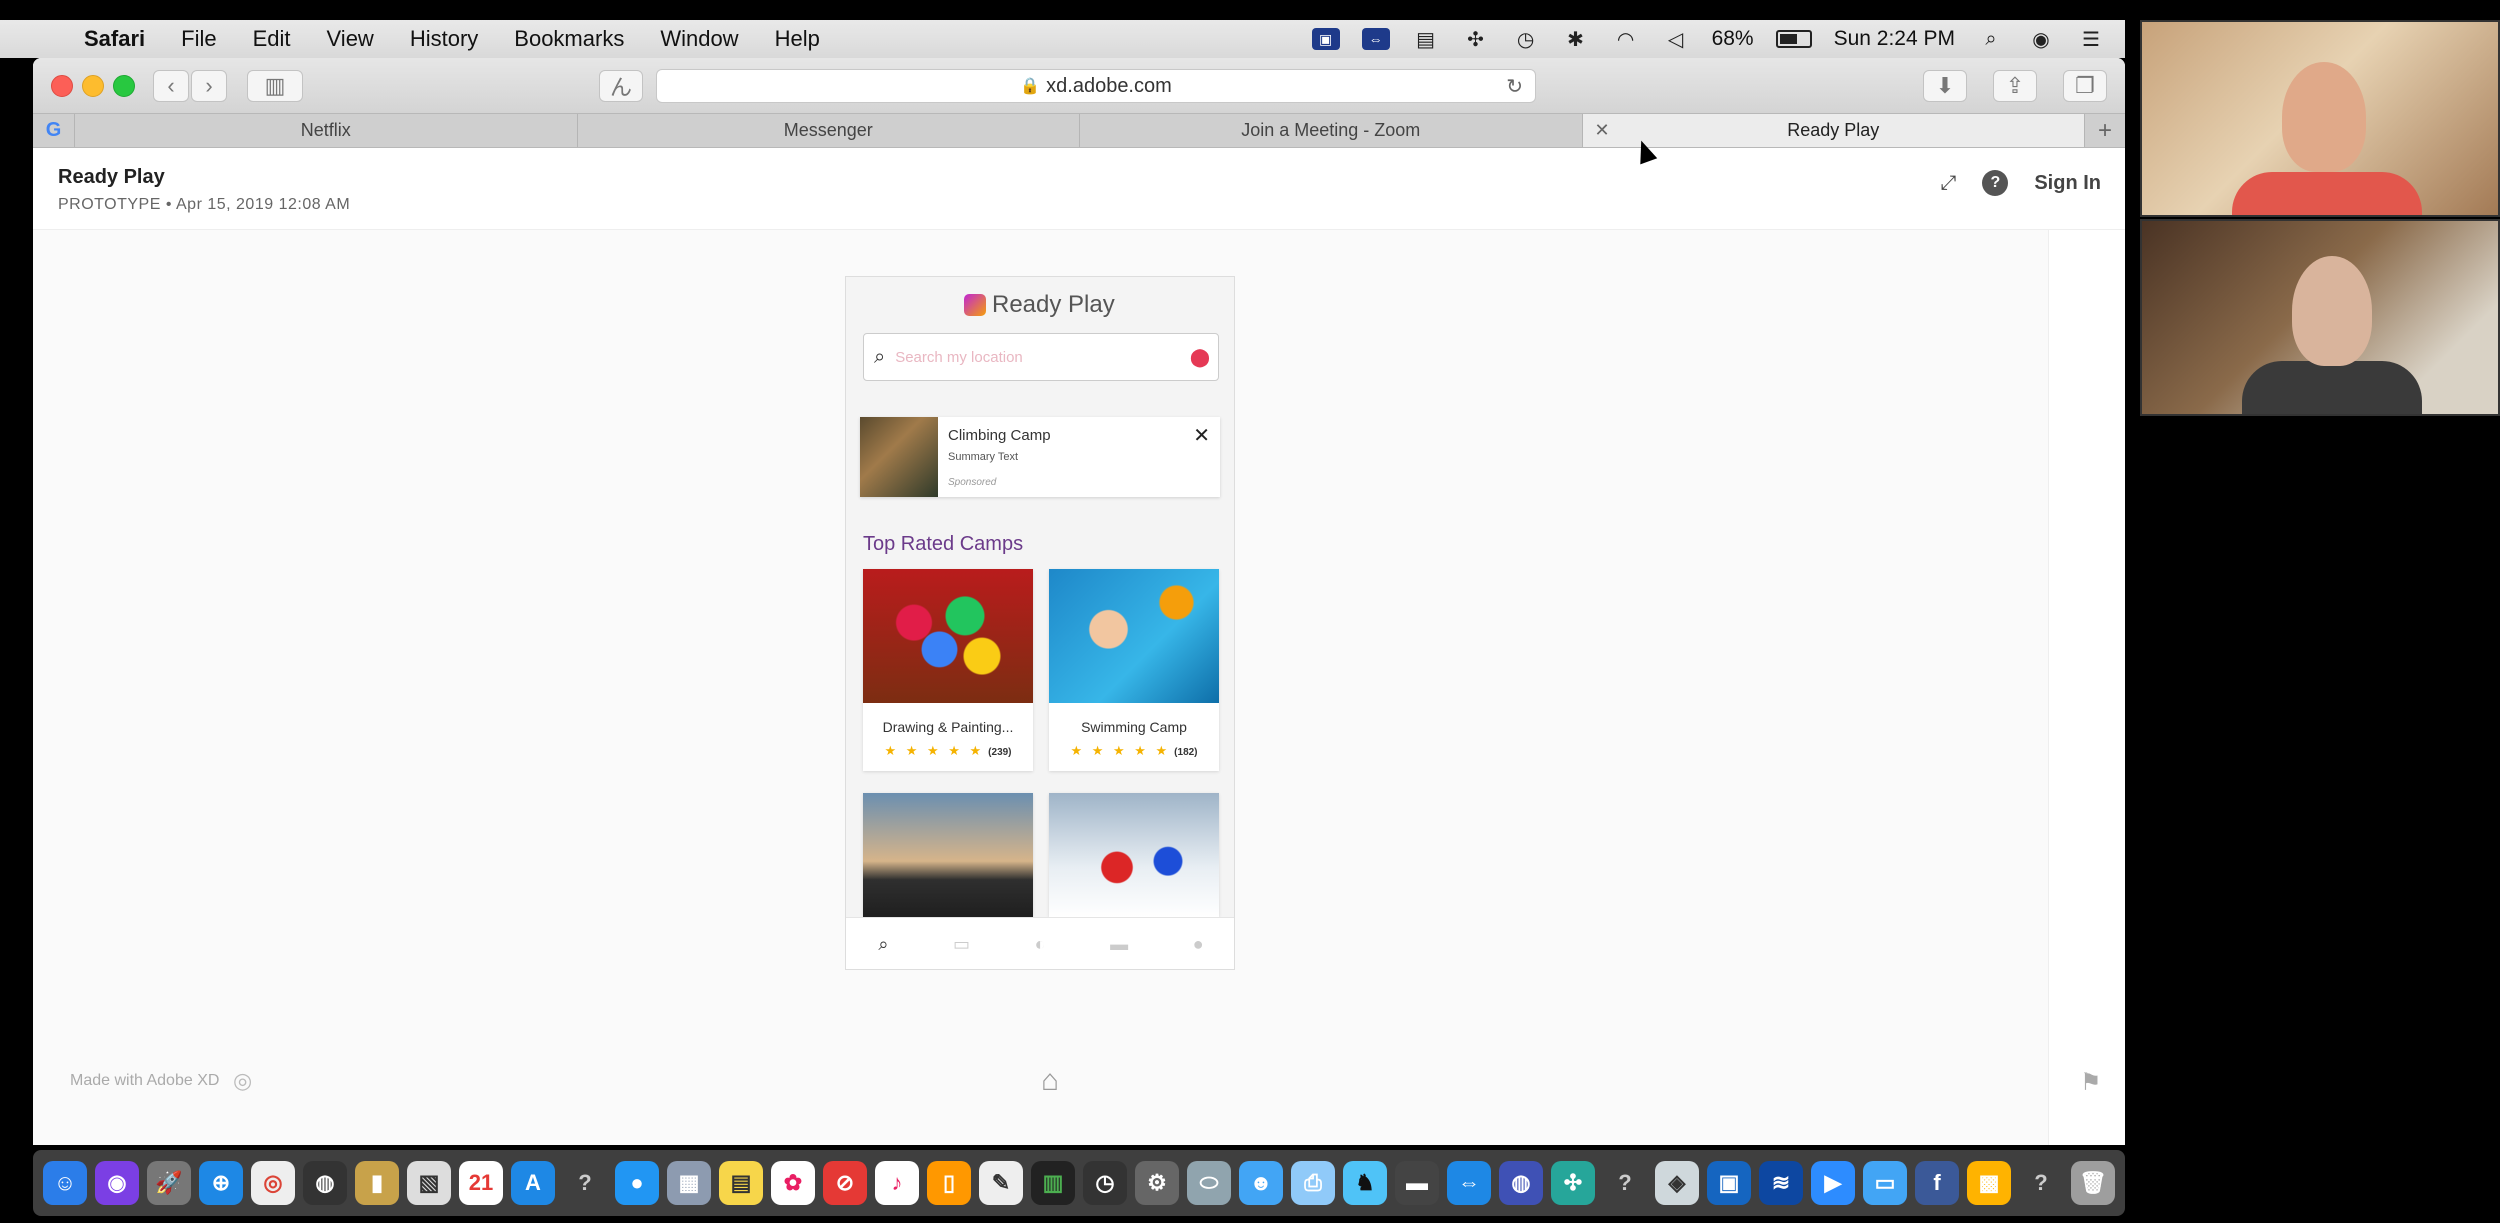  I want to click on music-icon: ♪, so click(897, 1183).